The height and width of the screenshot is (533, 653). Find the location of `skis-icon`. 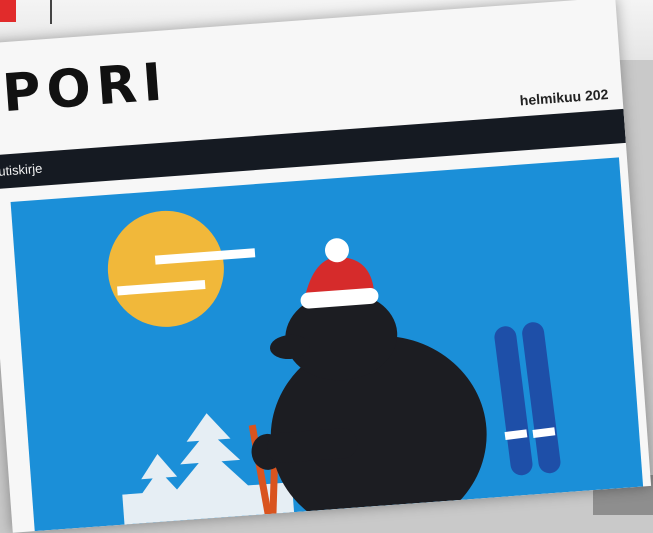

skis-icon is located at coordinates (527, 399).